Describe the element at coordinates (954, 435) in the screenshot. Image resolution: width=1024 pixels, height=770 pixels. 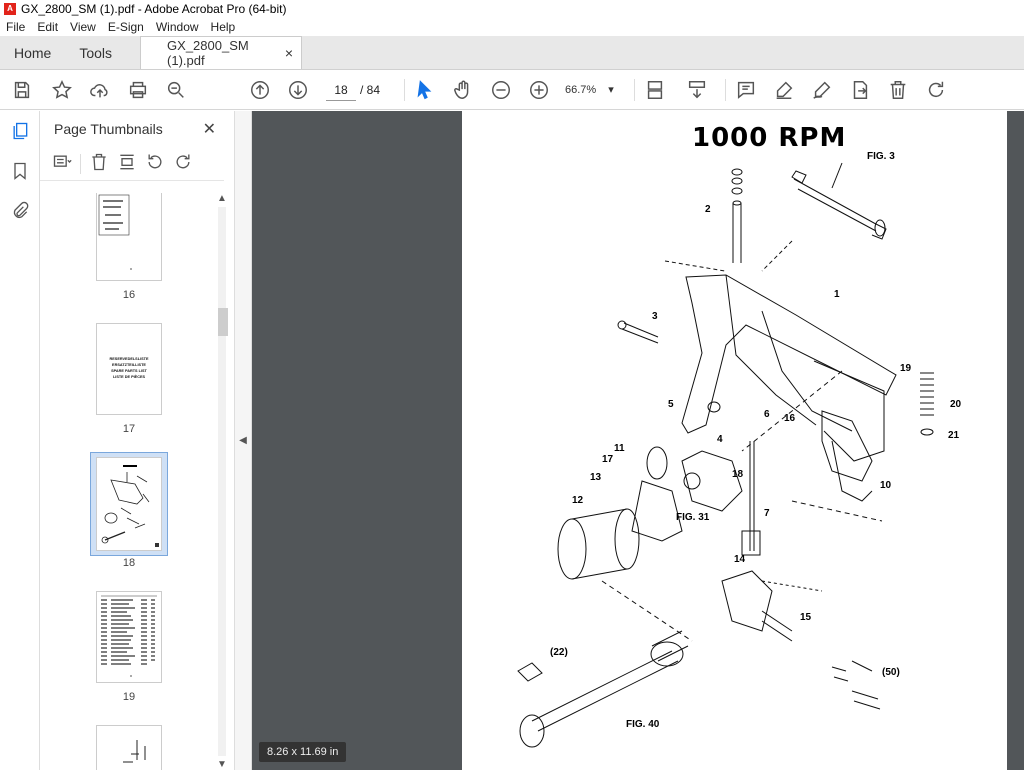
I see `callout-21: 21` at that location.